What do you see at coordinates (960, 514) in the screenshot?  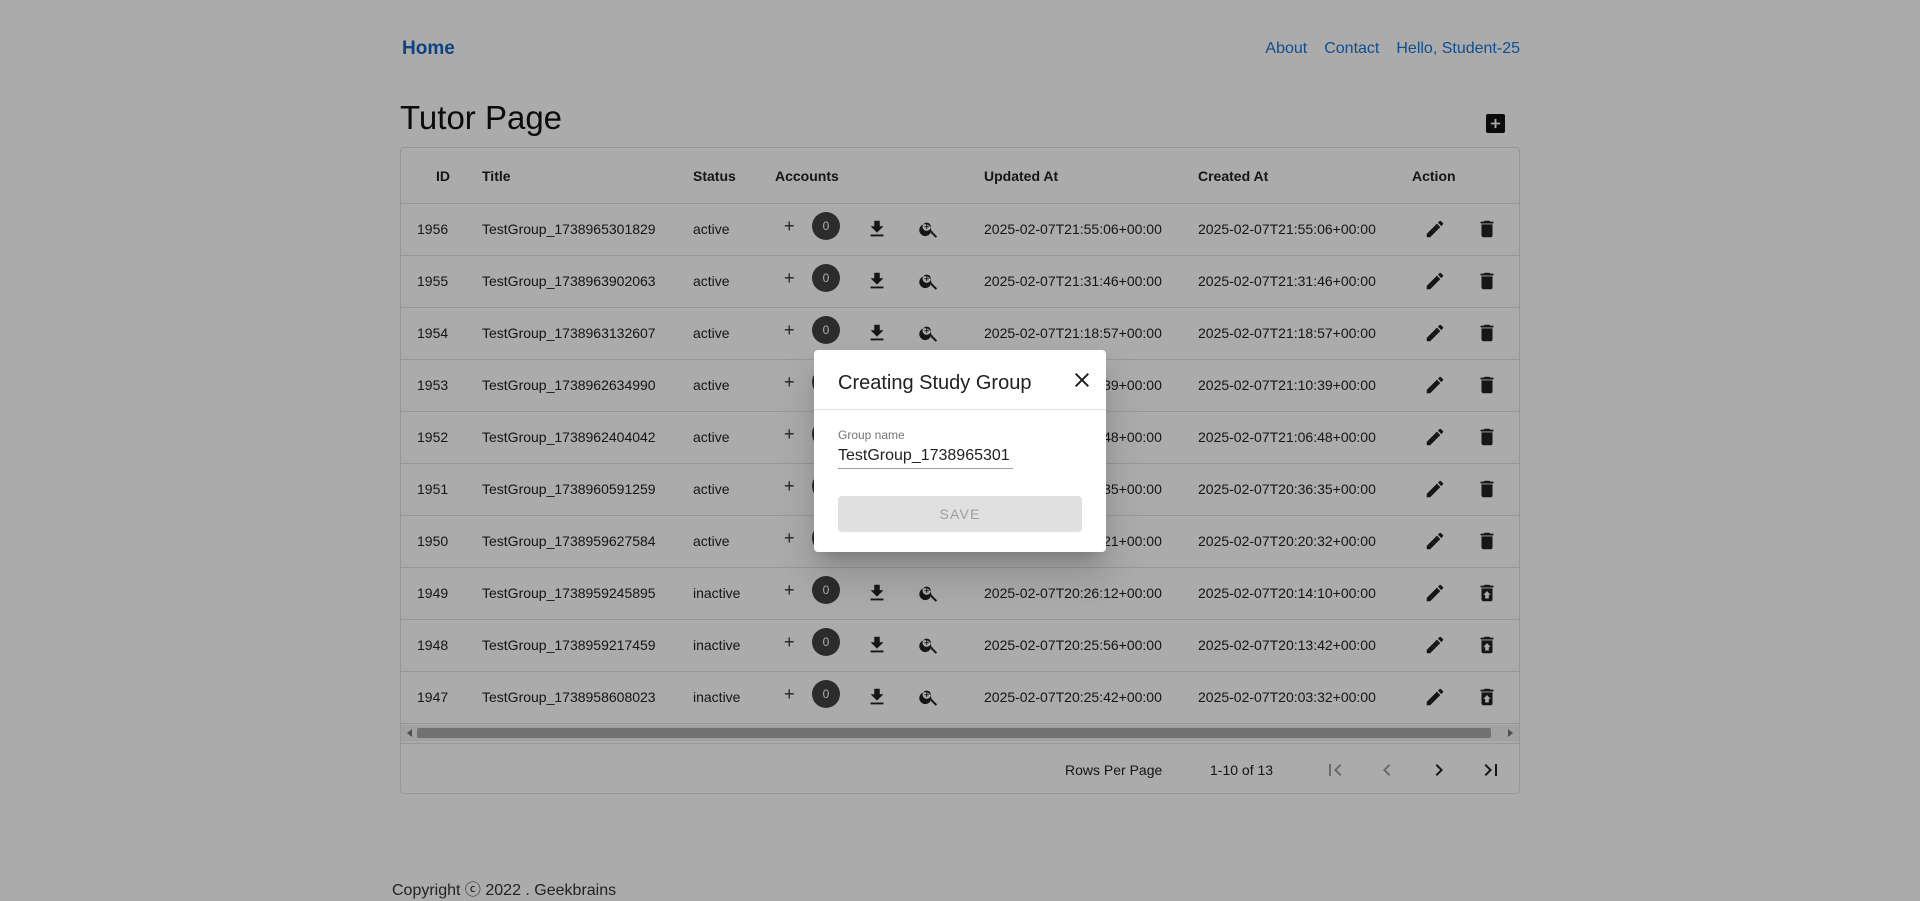 I see `save-button: SAVE` at bounding box center [960, 514].